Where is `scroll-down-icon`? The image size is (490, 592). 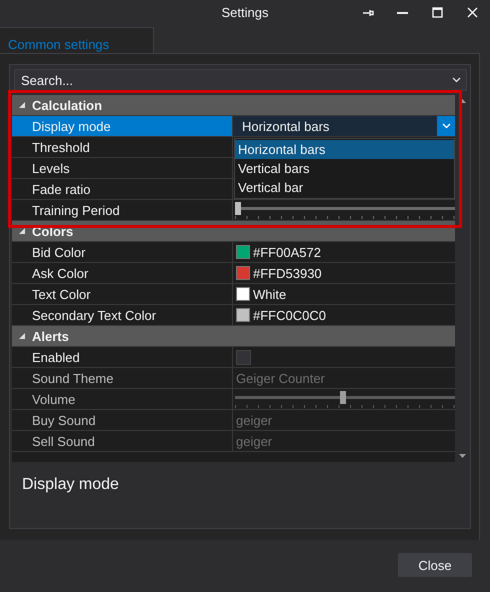
scroll-down-icon is located at coordinates (462, 456).